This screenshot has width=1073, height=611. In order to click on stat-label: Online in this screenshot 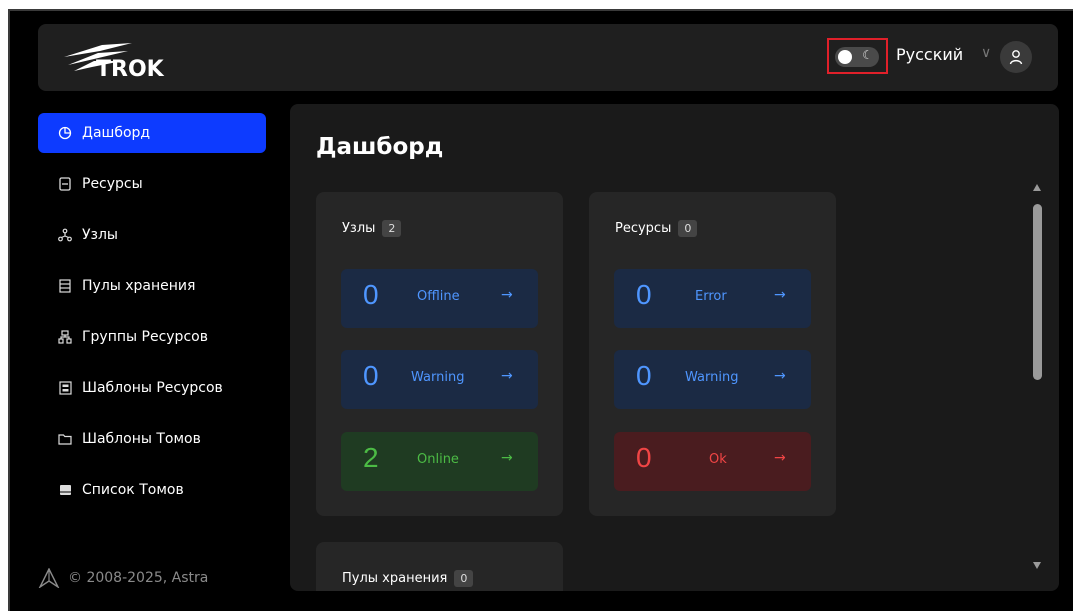, I will do `click(438, 459)`.